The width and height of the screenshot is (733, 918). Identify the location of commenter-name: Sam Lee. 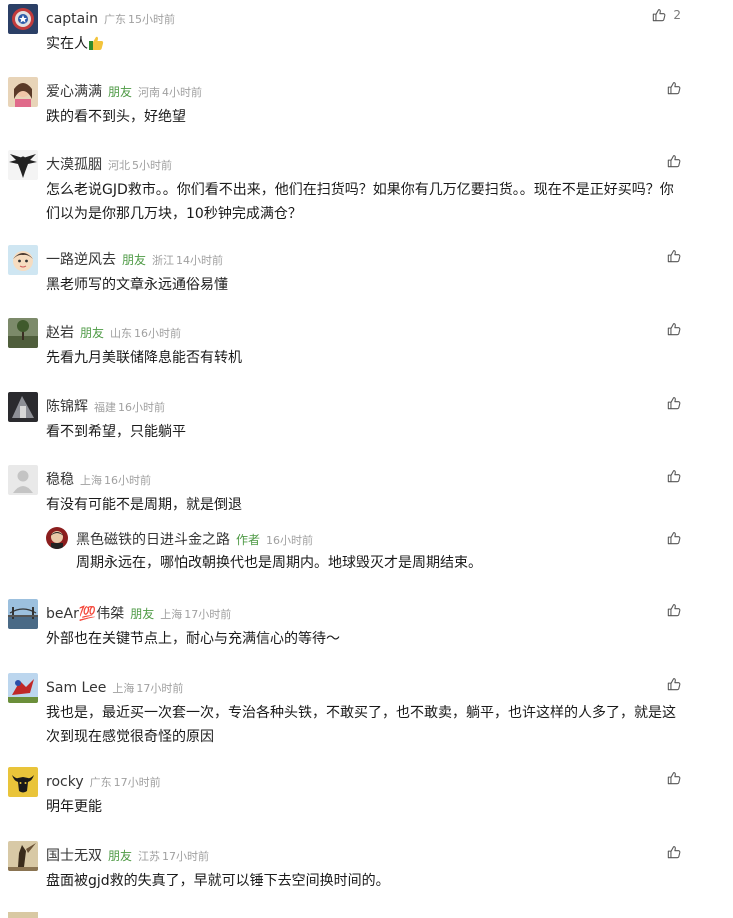
(76, 688).